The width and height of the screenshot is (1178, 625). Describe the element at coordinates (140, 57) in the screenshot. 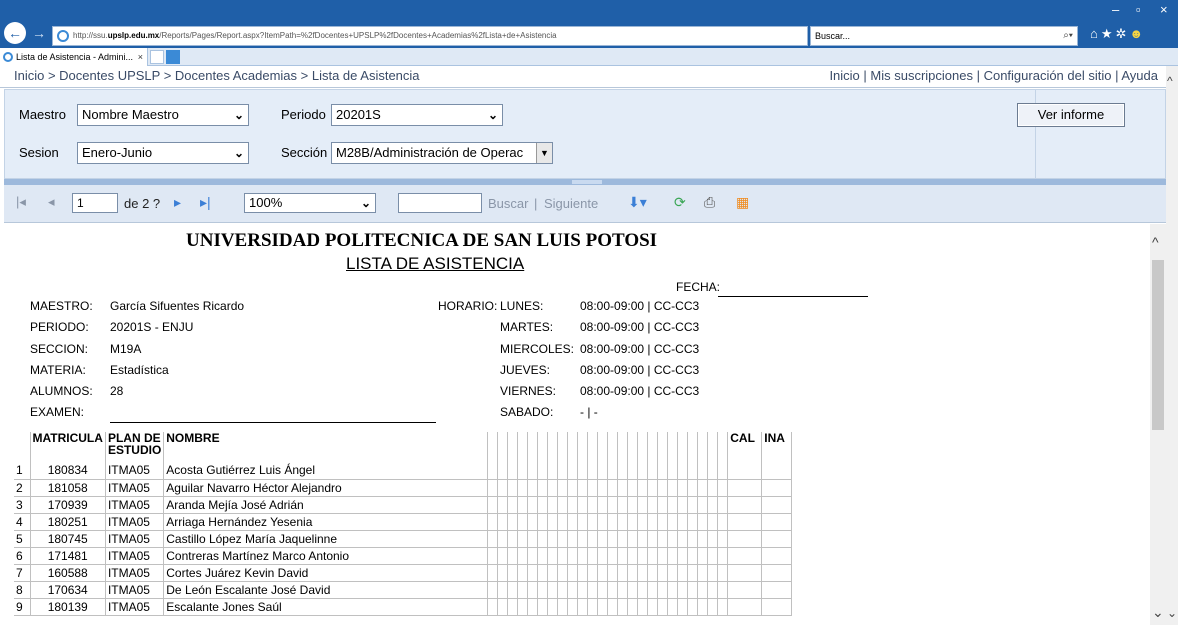

I see `tab-close-icon: ×` at that location.